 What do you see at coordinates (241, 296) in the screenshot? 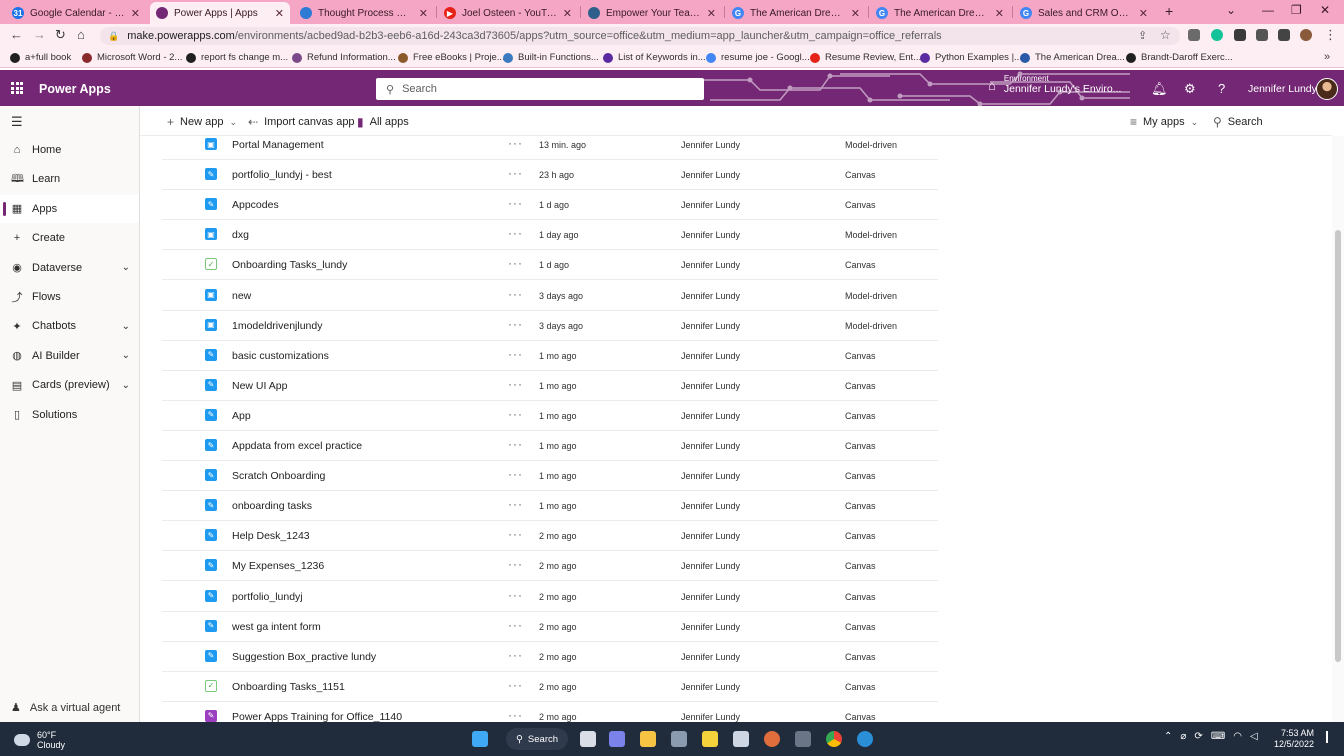
I see `app-name: new` at bounding box center [241, 296].